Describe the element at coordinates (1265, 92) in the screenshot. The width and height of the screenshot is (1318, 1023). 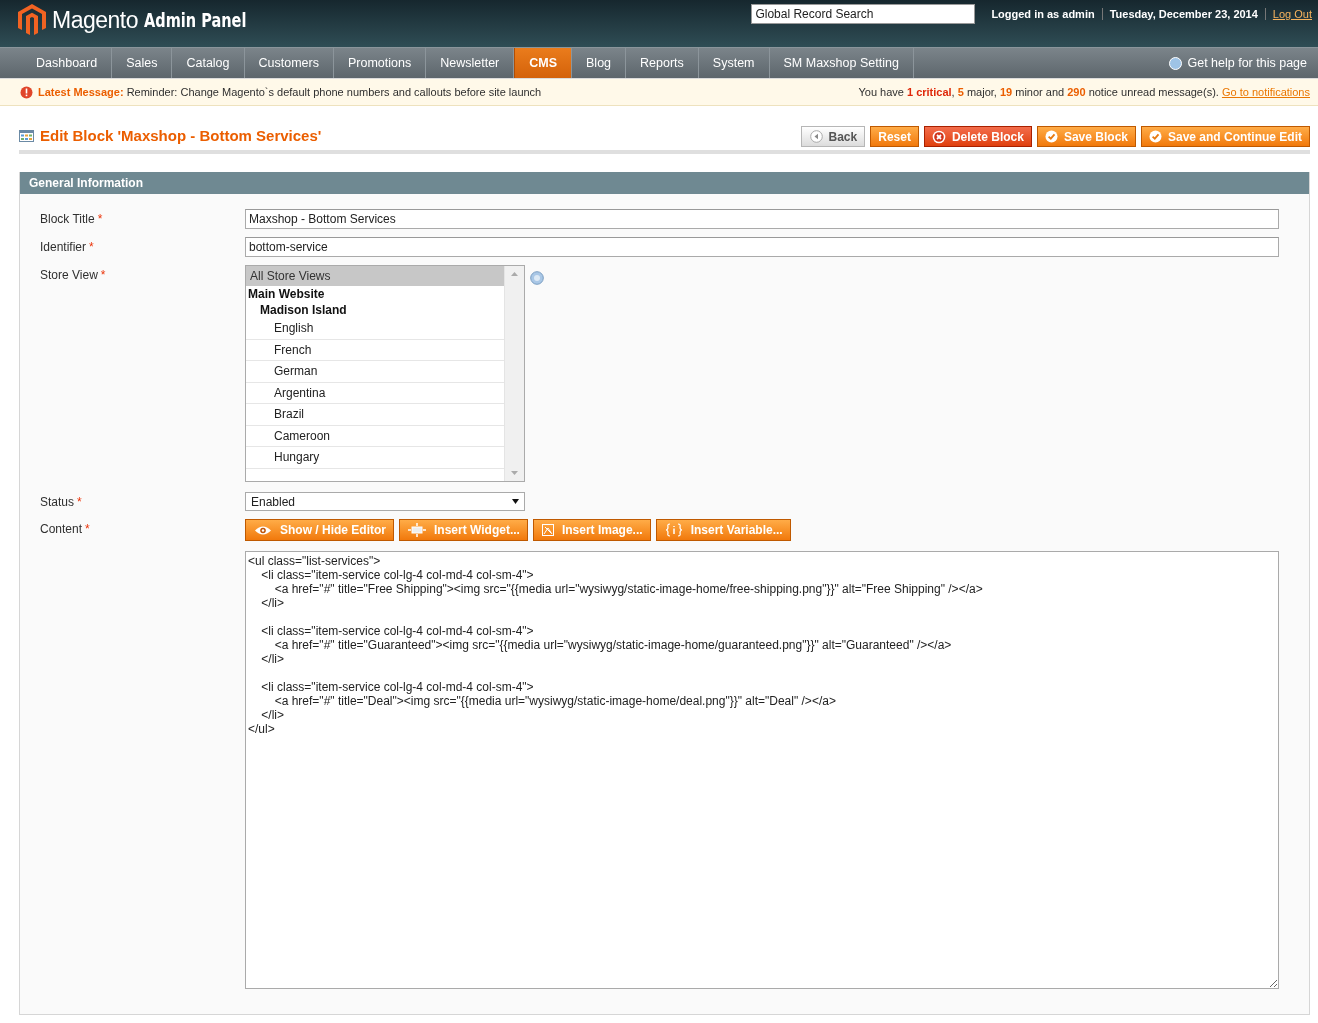
I see `notifications-link: Go to notifications` at that location.